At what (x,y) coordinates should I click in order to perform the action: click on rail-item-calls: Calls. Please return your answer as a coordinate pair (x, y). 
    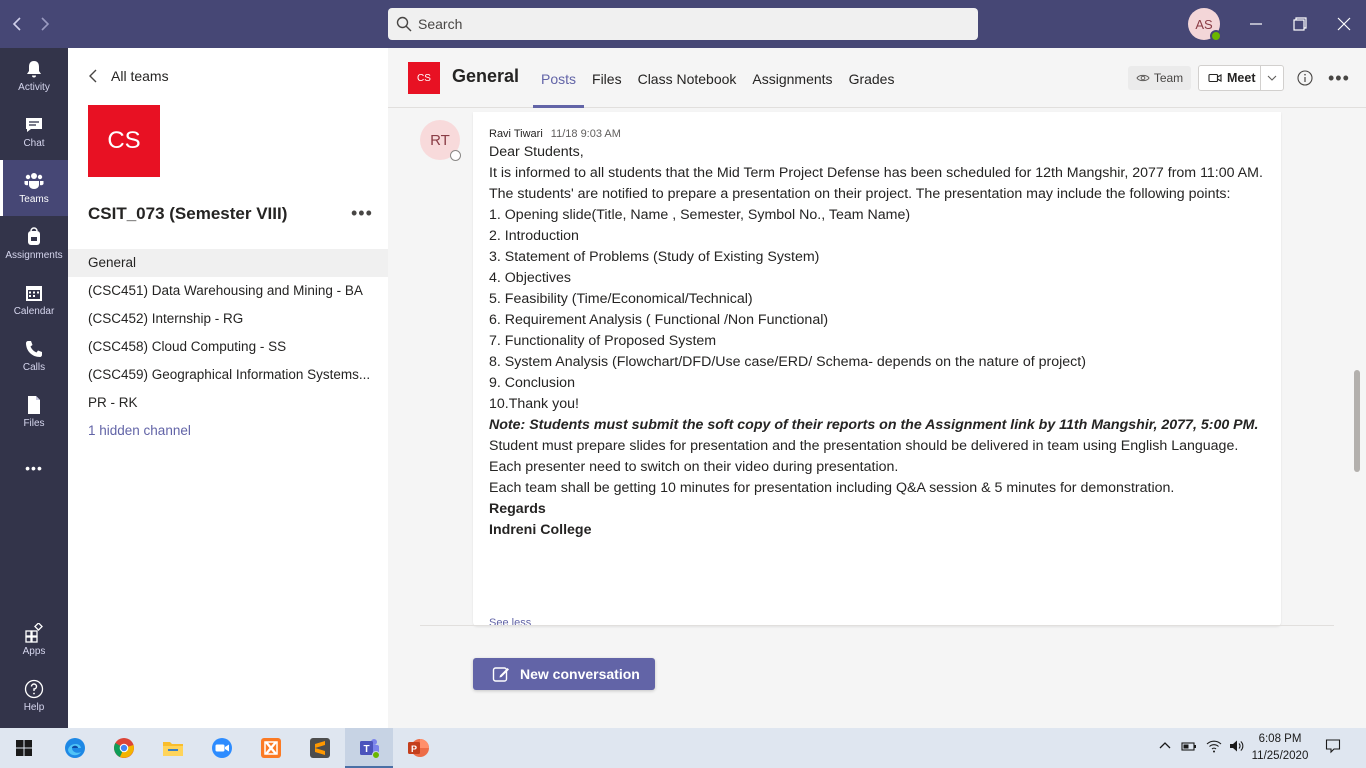
    Looking at the image, I should click on (34, 356).